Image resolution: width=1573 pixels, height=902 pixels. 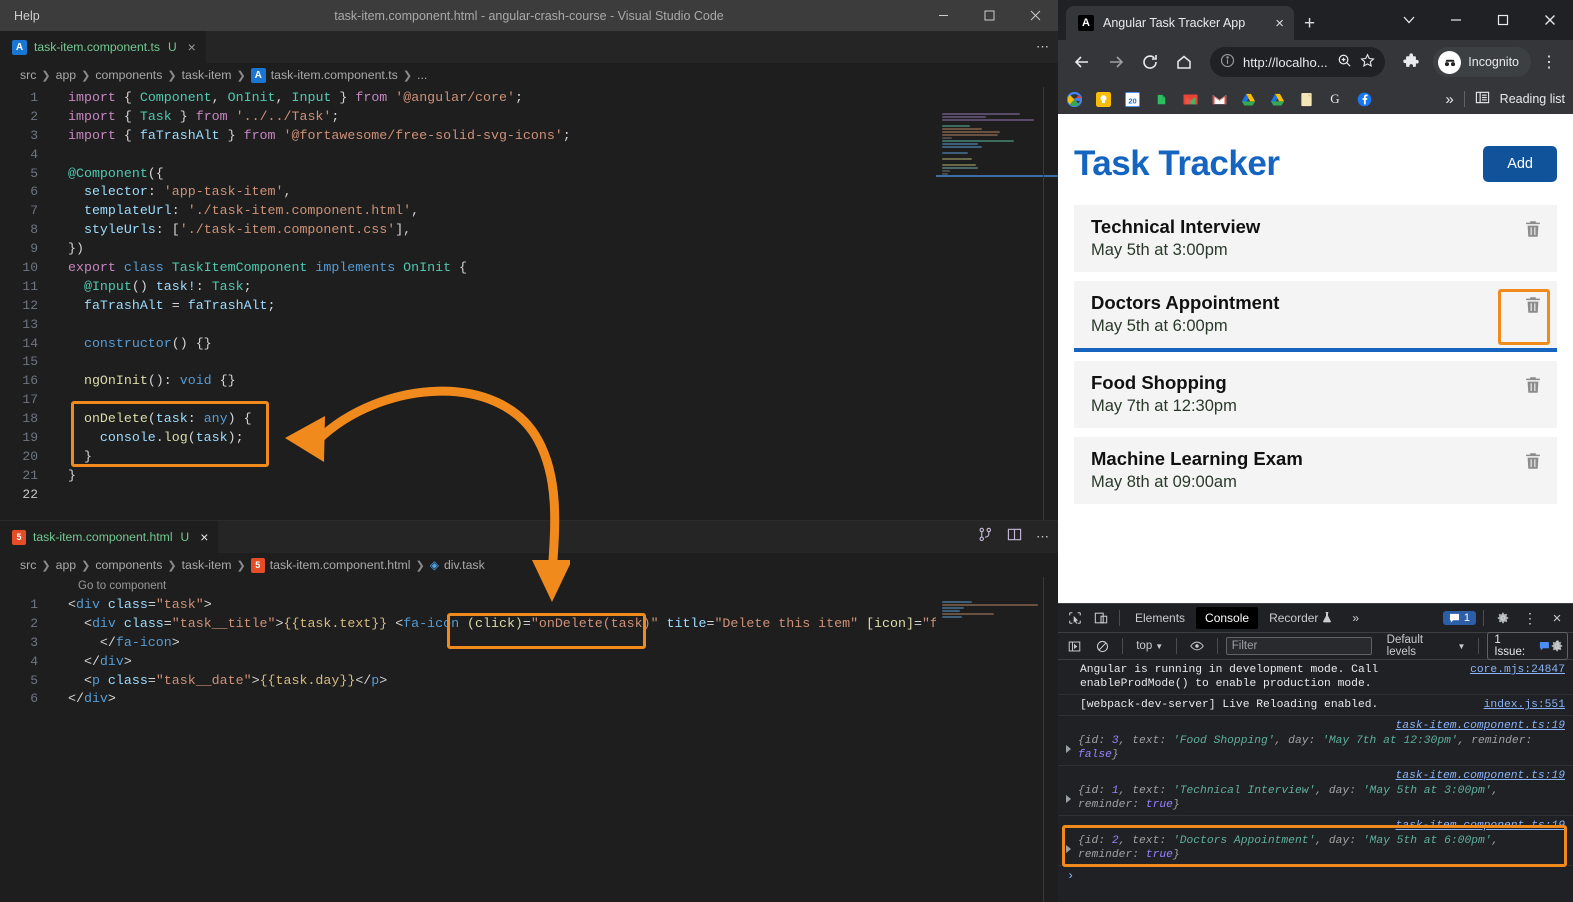 I want to click on tab-search-chevron-icon, so click(x=1408, y=20).